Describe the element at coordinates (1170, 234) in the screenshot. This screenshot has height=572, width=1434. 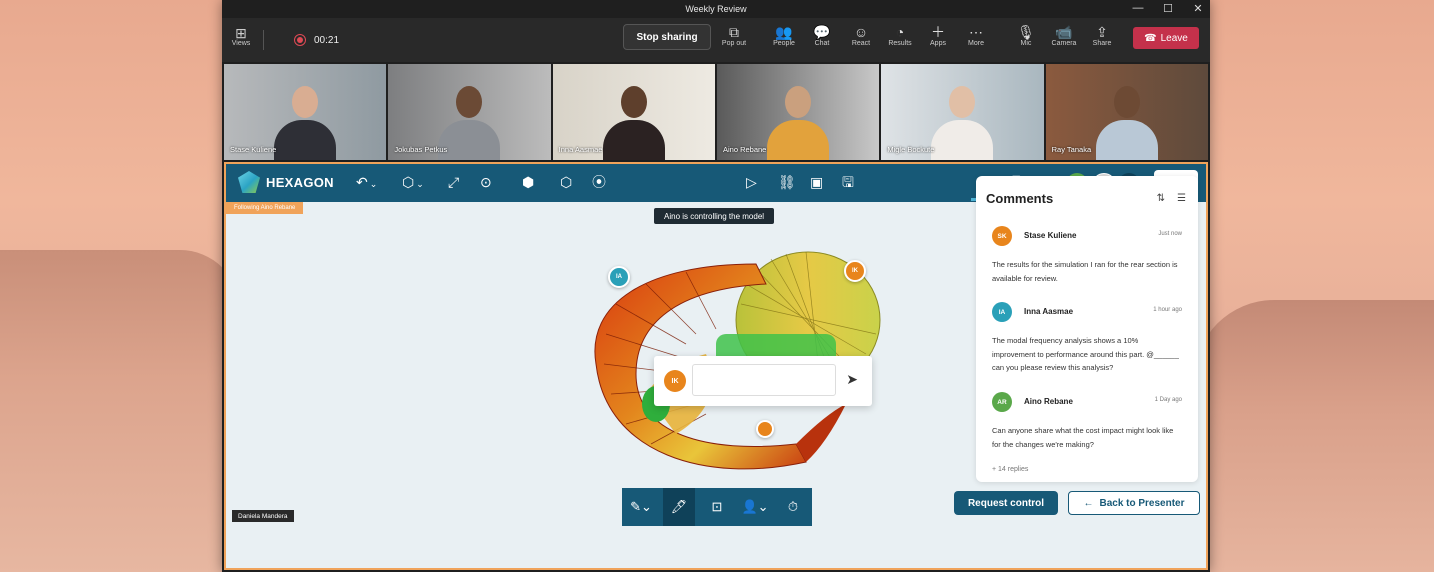
I see `comment-time: Just now` at that location.